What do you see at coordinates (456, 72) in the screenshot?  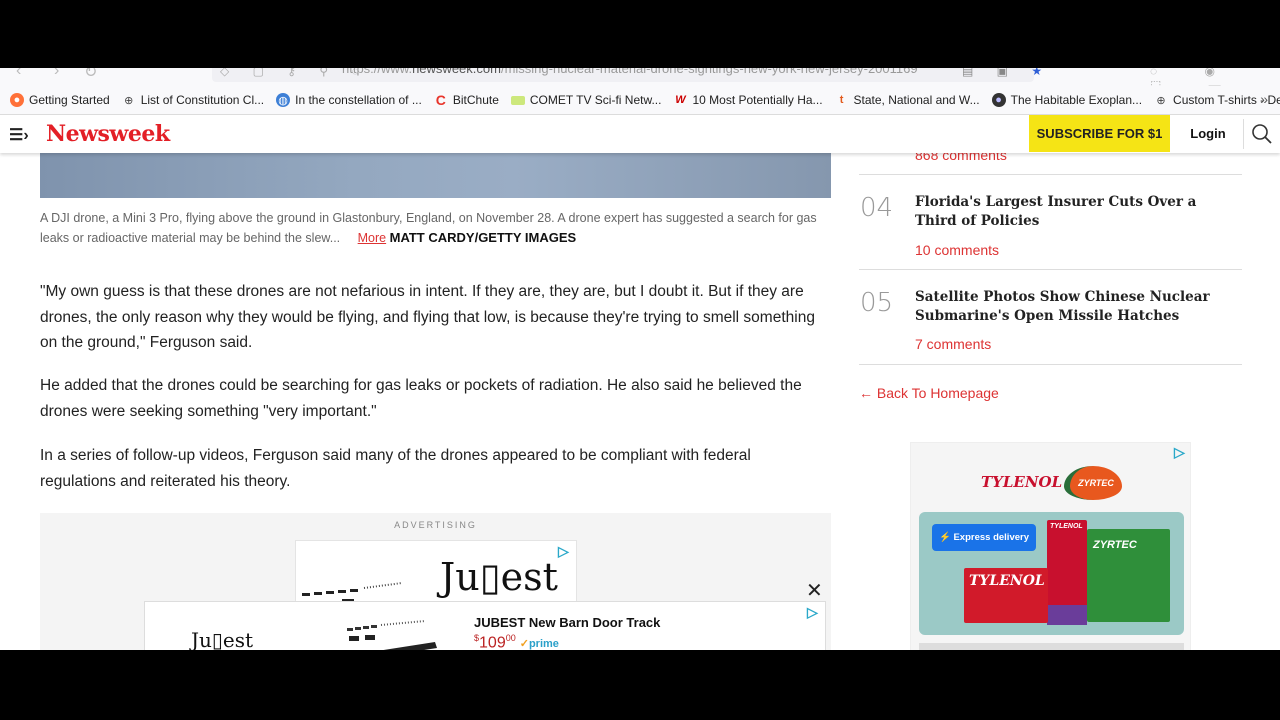 I see `url-host: newsweek.com` at bounding box center [456, 72].